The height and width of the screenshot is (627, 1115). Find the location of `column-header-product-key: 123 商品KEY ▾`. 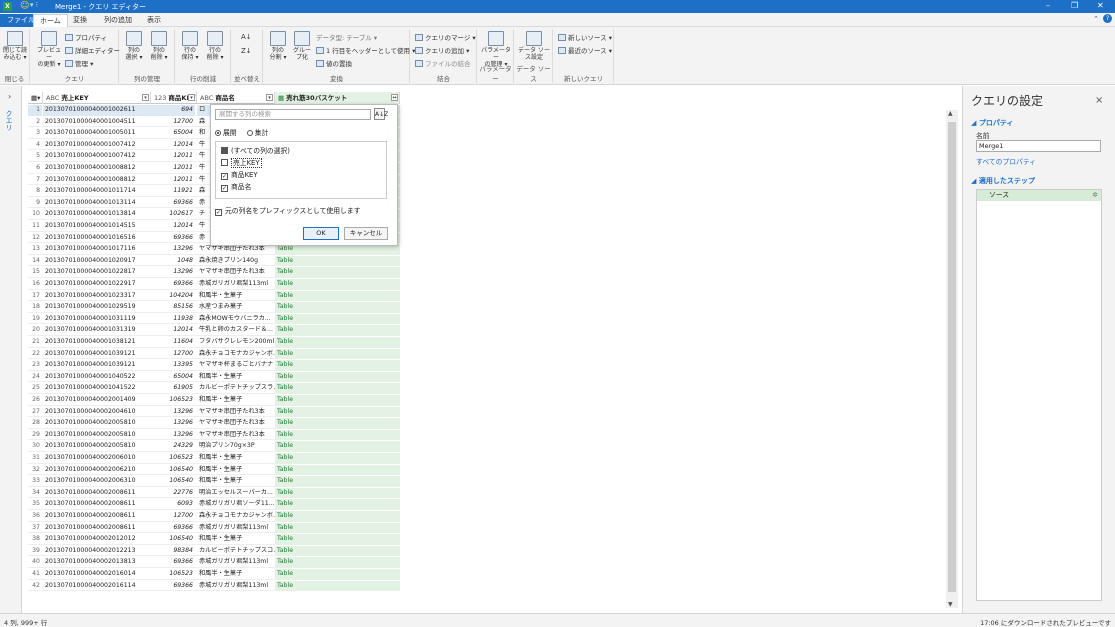

column-header-product-key: 123 商品KEY ▾ is located at coordinates (174, 98).